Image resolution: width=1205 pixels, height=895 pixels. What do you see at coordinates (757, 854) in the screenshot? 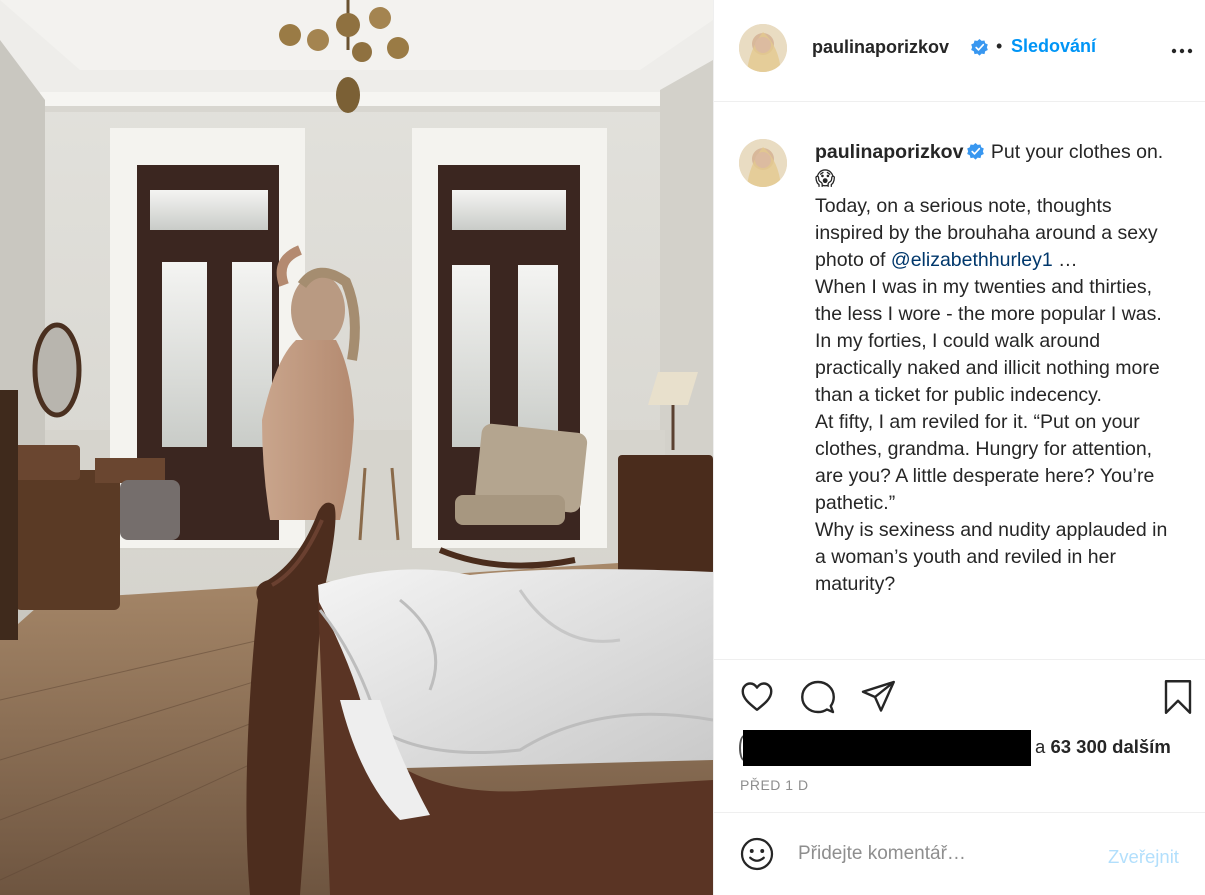
I see `smiley-icon` at bounding box center [757, 854].